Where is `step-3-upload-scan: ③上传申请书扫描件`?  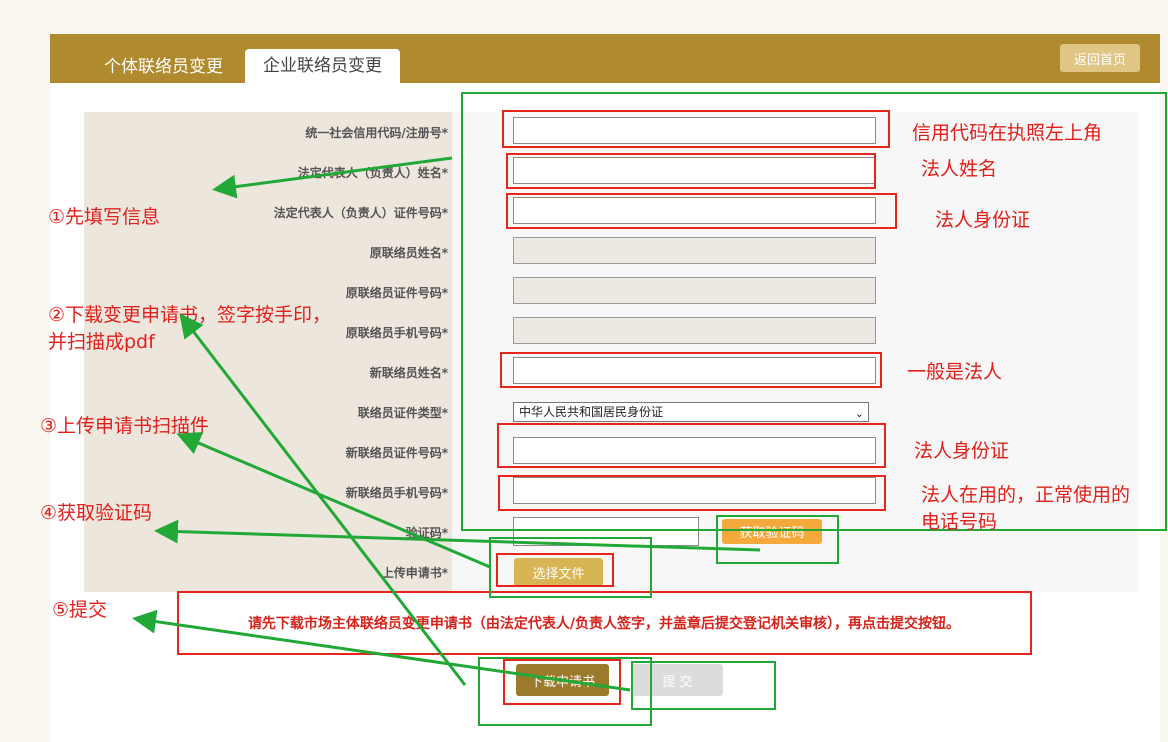 step-3-upload-scan: ③上传申请书扫描件 is located at coordinates (125, 426).